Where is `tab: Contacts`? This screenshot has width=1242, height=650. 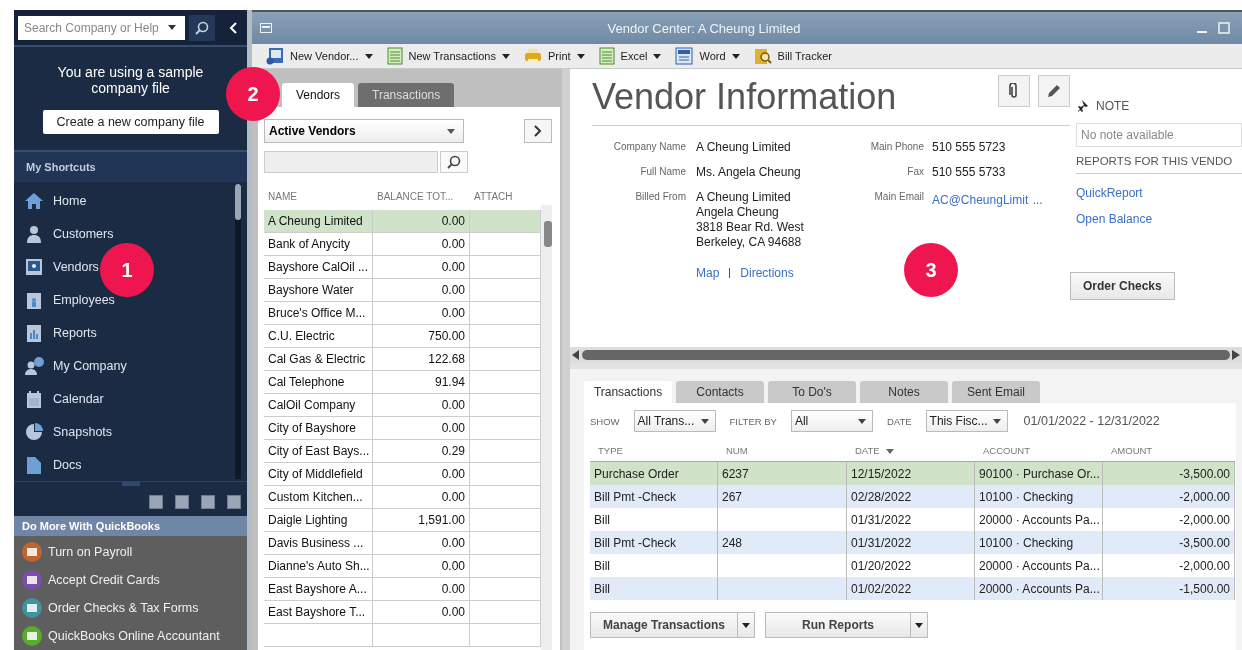 tab: Contacts is located at coordinates (720, 392).